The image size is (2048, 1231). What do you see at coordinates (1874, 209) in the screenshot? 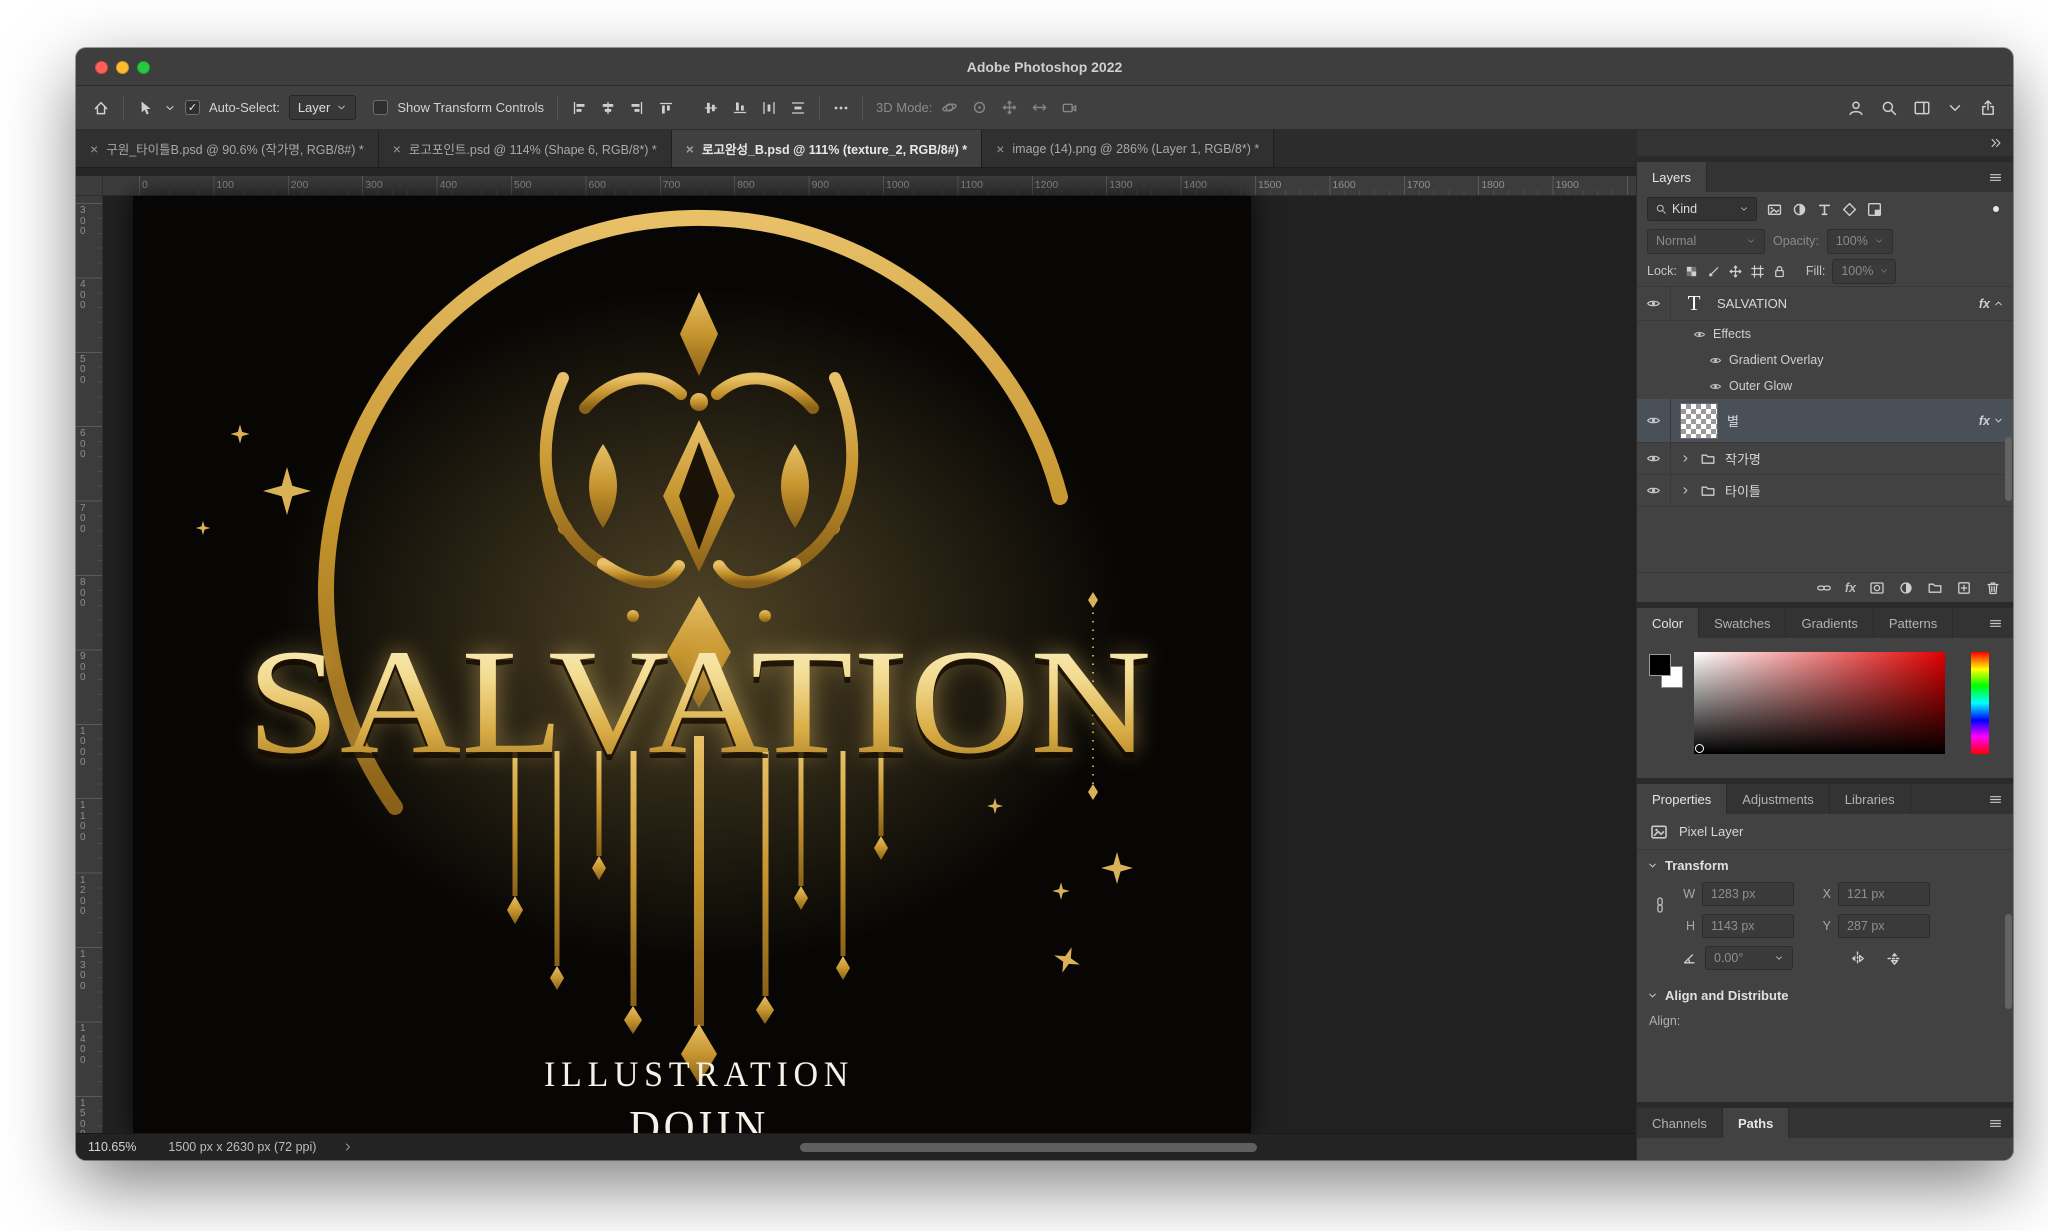
I see `filter-smart-icon` at bounding box center [1874, 209].